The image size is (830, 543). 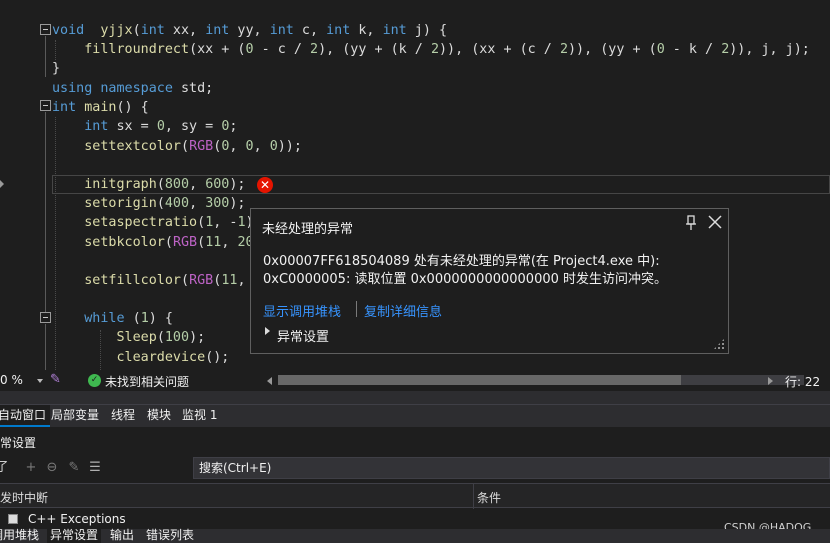 What do you see at coordinates (691, 223) in the screenshot?
I see `pin-icon` at bounding box center [691, 223].